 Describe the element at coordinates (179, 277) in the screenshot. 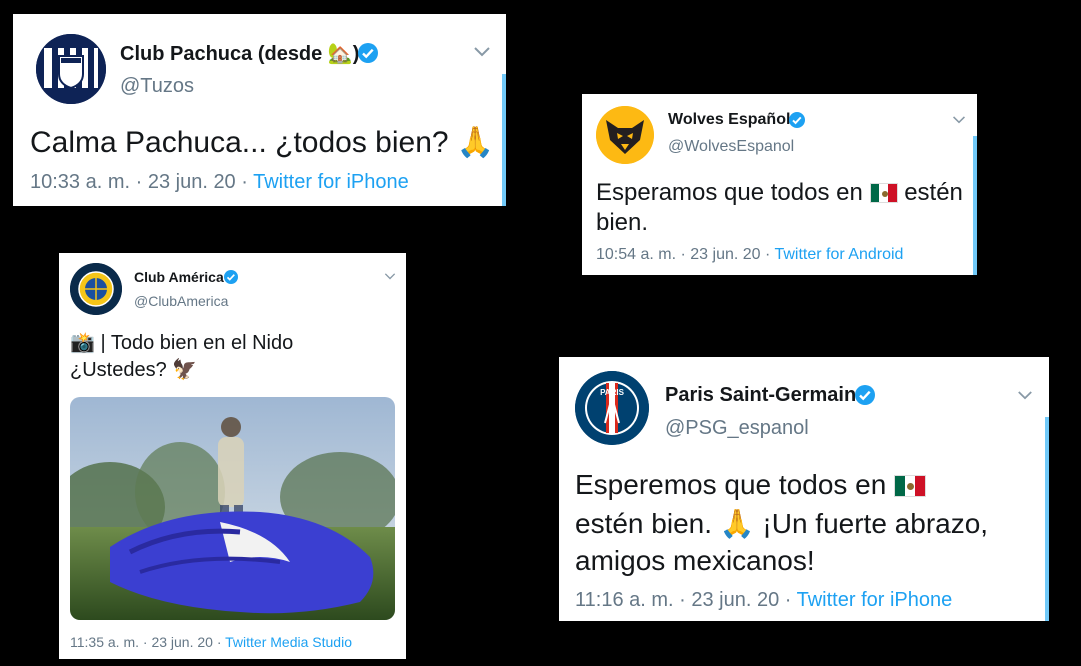

I see `account-name: Club América` at that location.